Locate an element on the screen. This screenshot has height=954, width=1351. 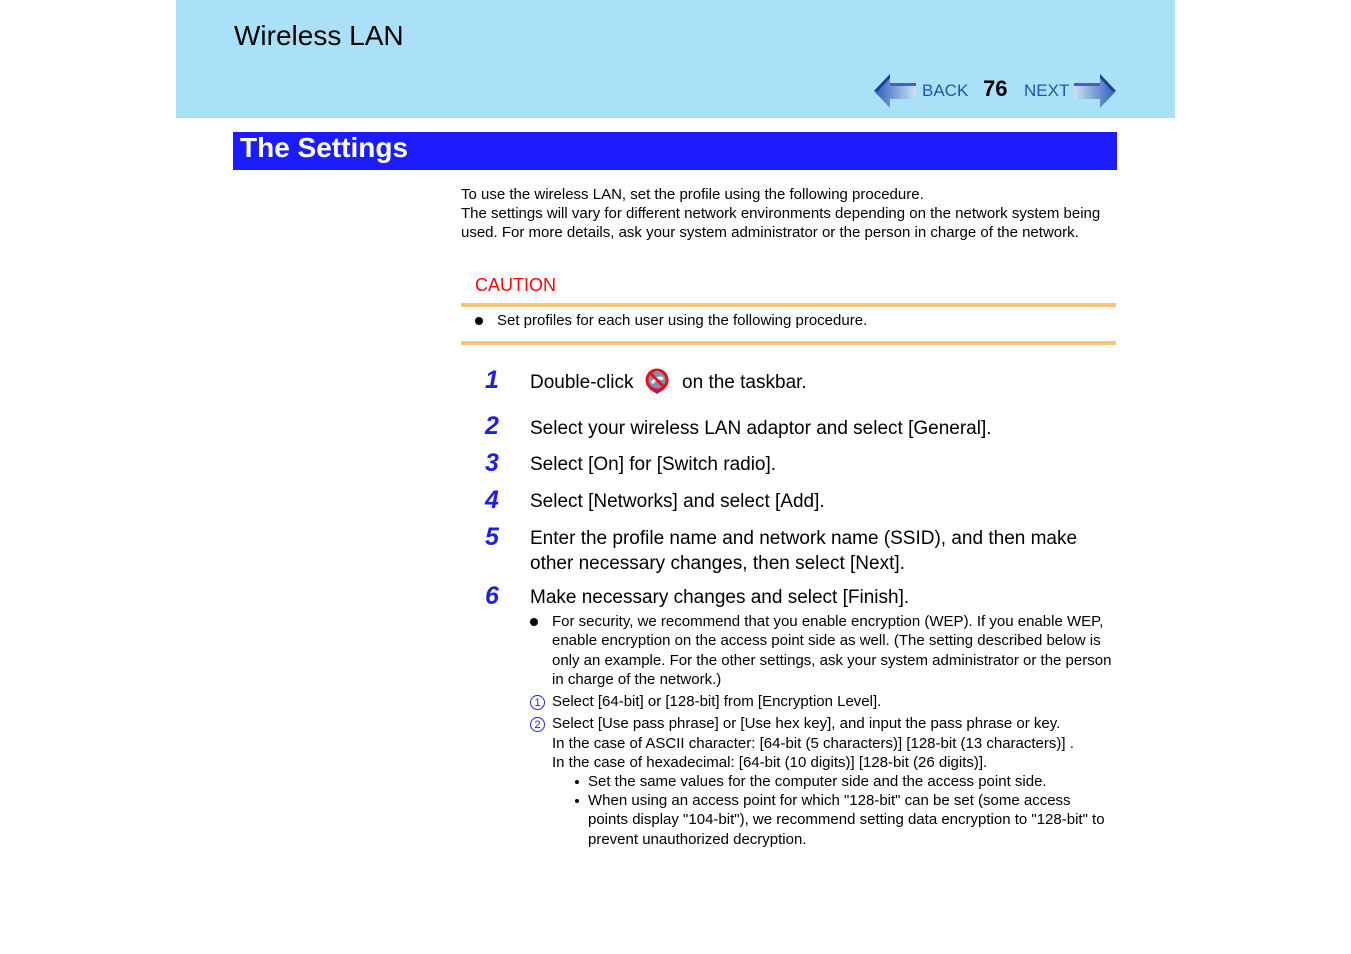
section-header: The Settings is located at coordinates (675, 151).